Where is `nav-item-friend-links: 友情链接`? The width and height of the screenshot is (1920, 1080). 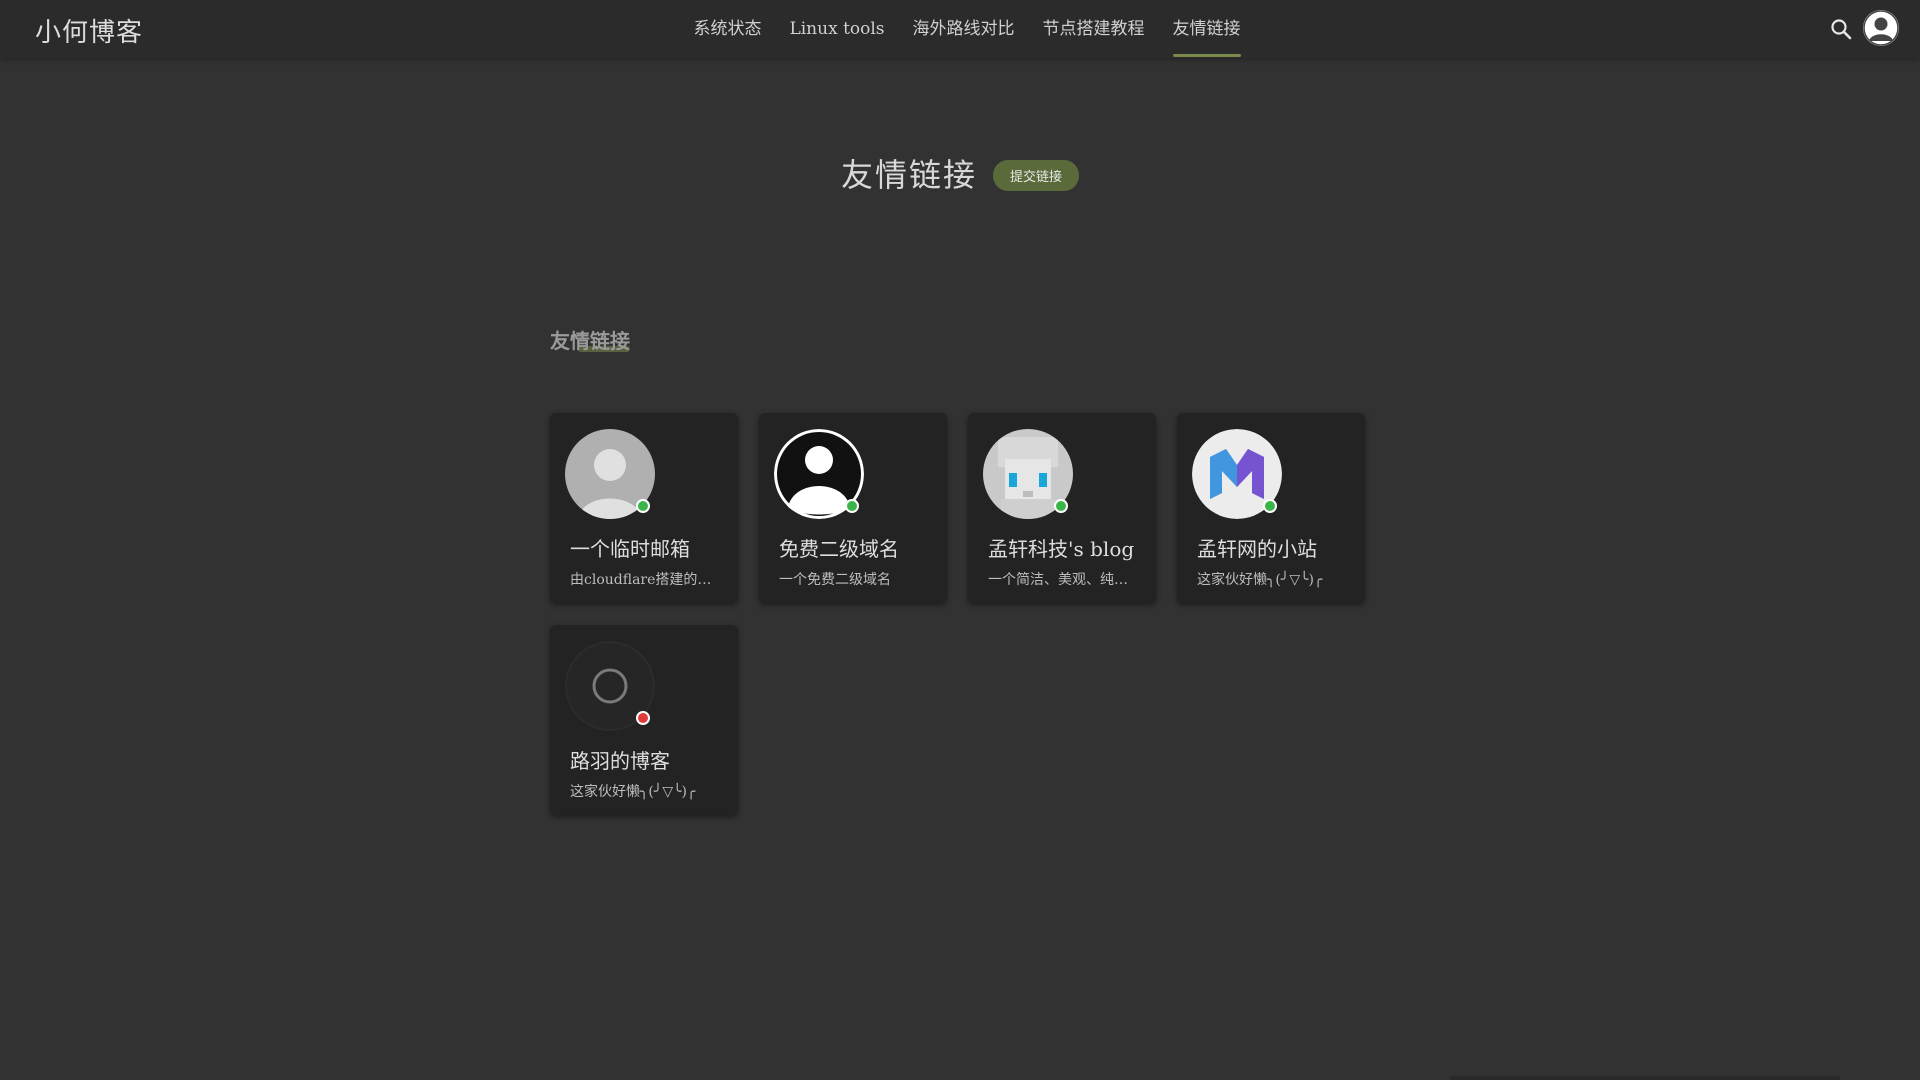 nav-item-friend-links: 友情链接 is located at coordinates (1206, 29).